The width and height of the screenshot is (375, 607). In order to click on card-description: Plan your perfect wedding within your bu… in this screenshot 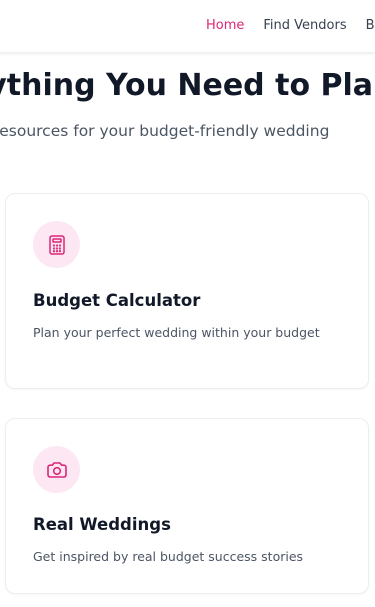, I will do `click(176, 332)`.